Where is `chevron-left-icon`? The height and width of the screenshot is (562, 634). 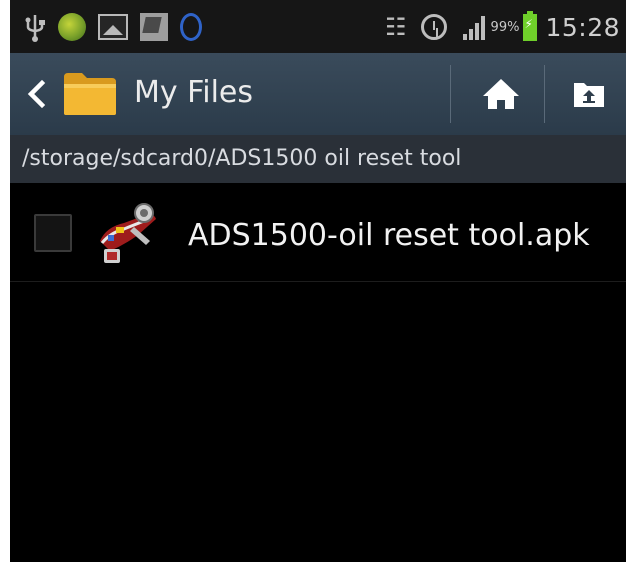
chevron-left-icon is located at coordinates (36, 94).